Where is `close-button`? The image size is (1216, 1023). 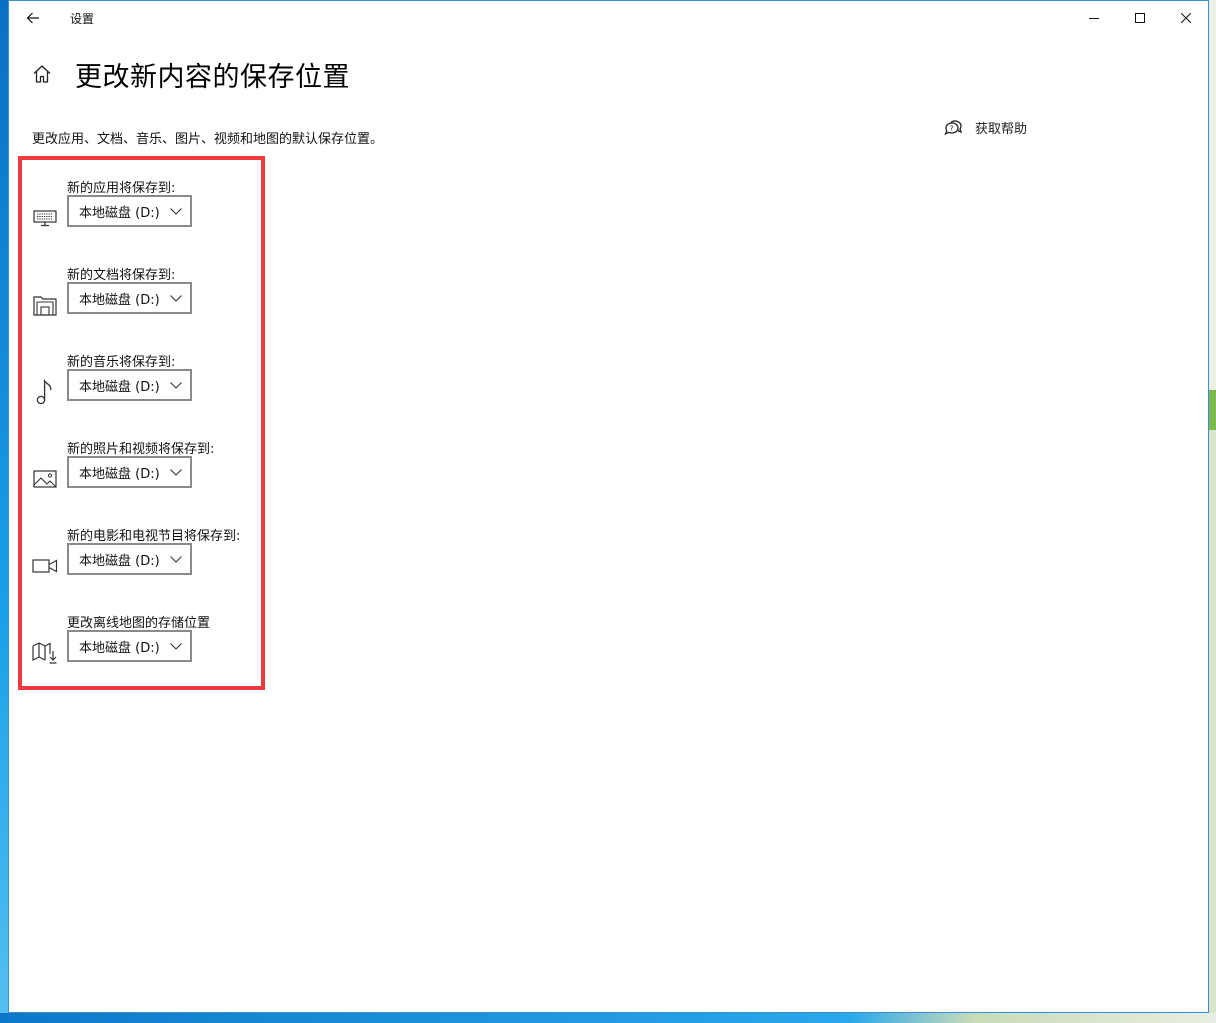 close-button is located at coordinates (1186, 18).